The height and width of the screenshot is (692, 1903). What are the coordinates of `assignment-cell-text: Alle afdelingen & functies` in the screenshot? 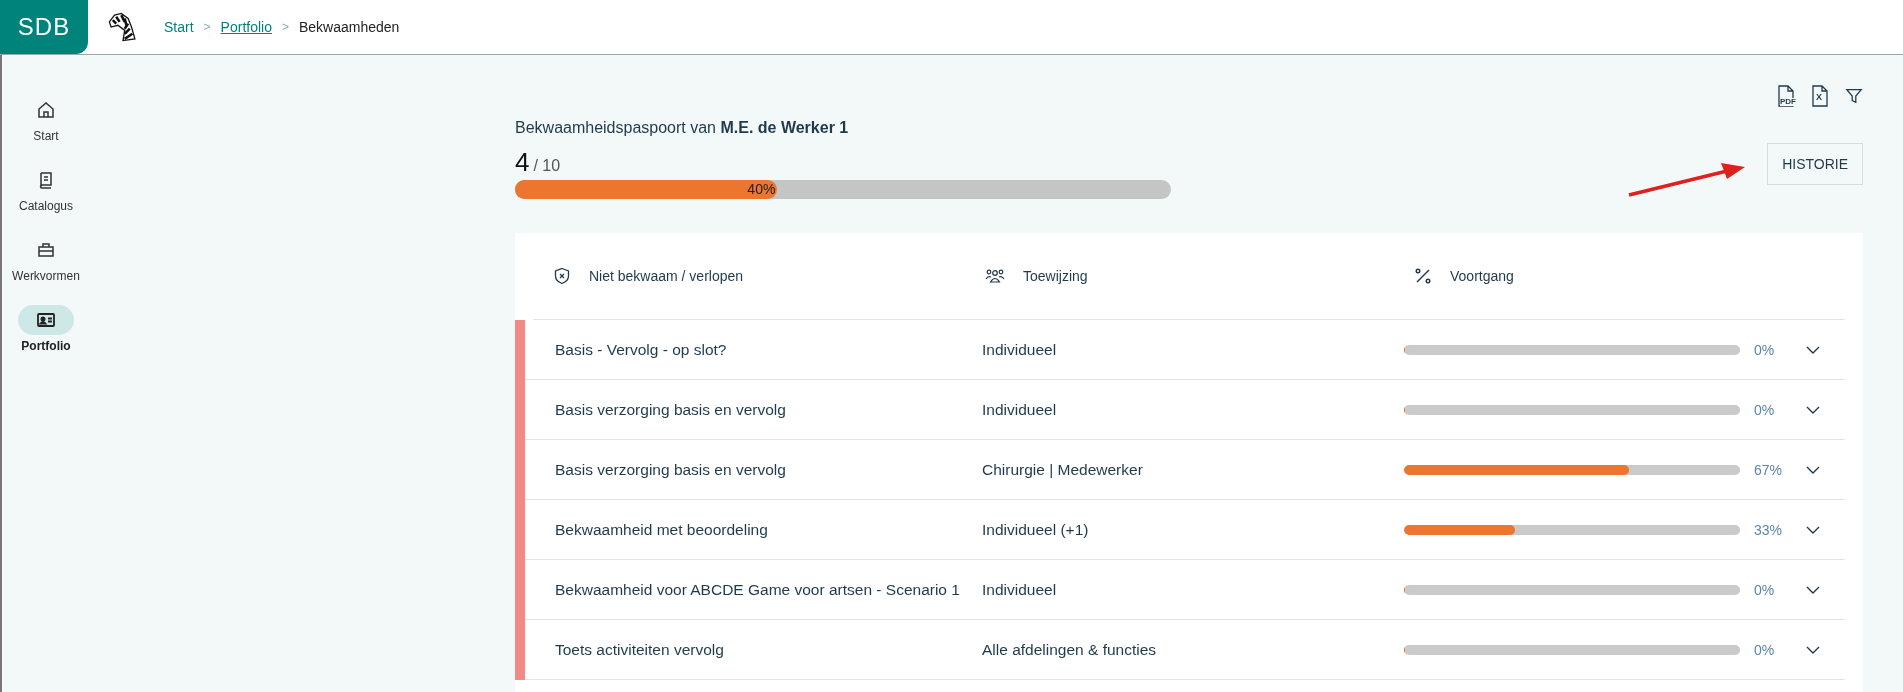 It's located at (1070, 649).